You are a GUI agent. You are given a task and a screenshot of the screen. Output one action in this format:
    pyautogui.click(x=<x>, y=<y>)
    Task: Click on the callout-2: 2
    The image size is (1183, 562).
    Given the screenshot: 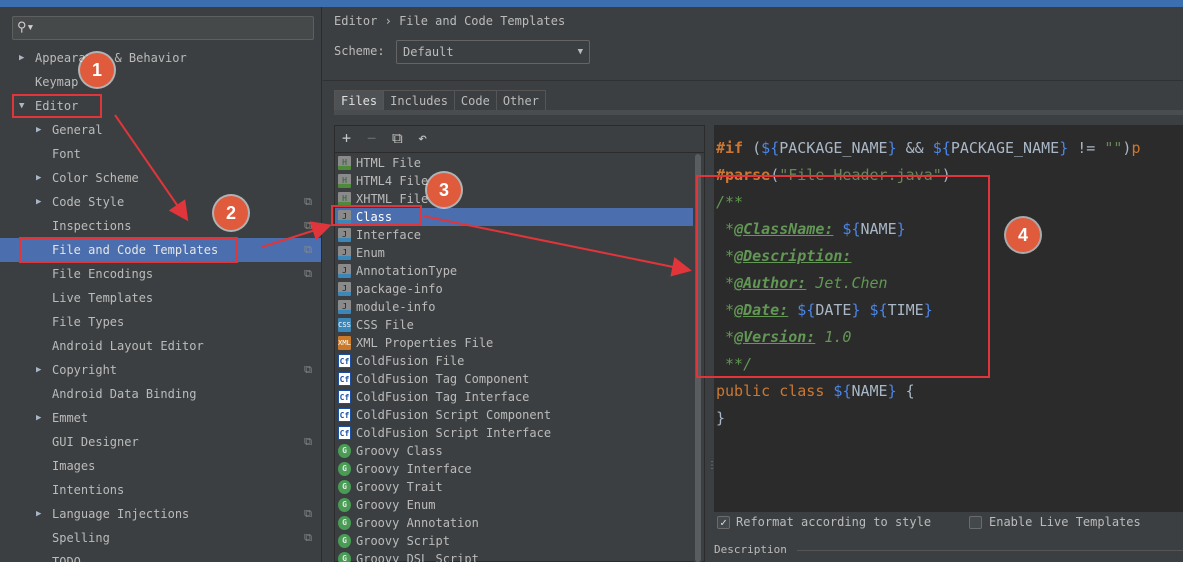 What is the action you would take?
    pyautogui.click(x=231, y=213)
    